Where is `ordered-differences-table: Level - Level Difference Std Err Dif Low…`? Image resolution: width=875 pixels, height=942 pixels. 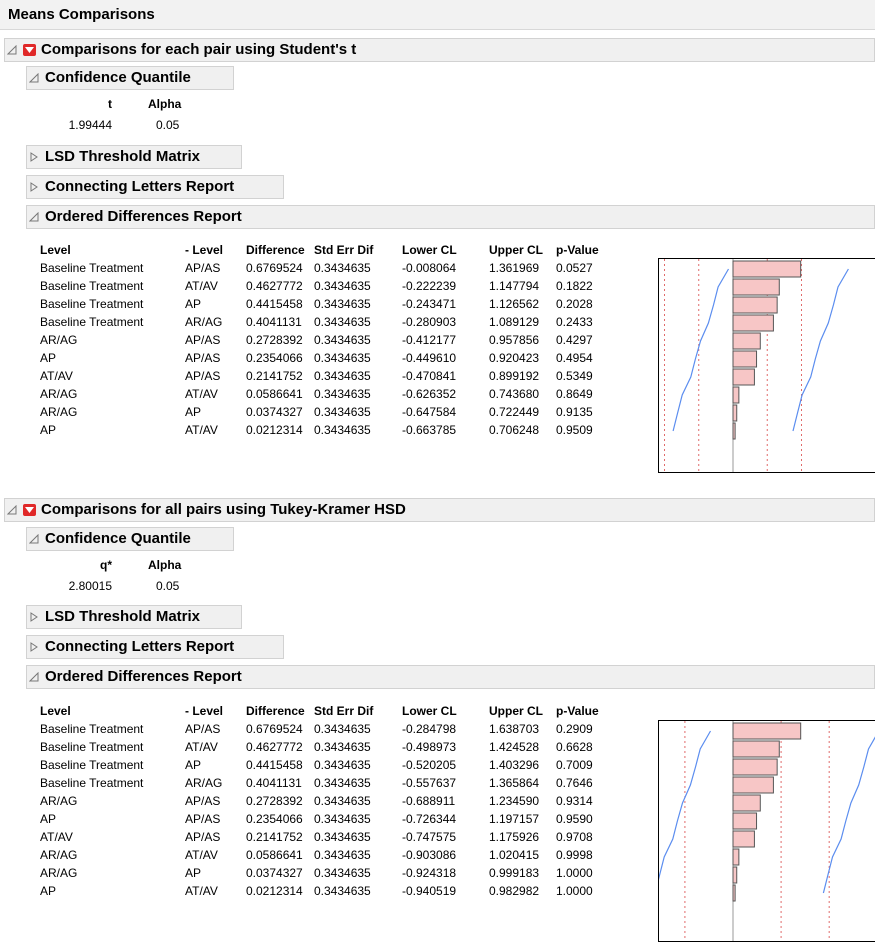 ordered-differences-table: Level - Level Difference Std Err Dif Low… is located at coordinates (323, 801).